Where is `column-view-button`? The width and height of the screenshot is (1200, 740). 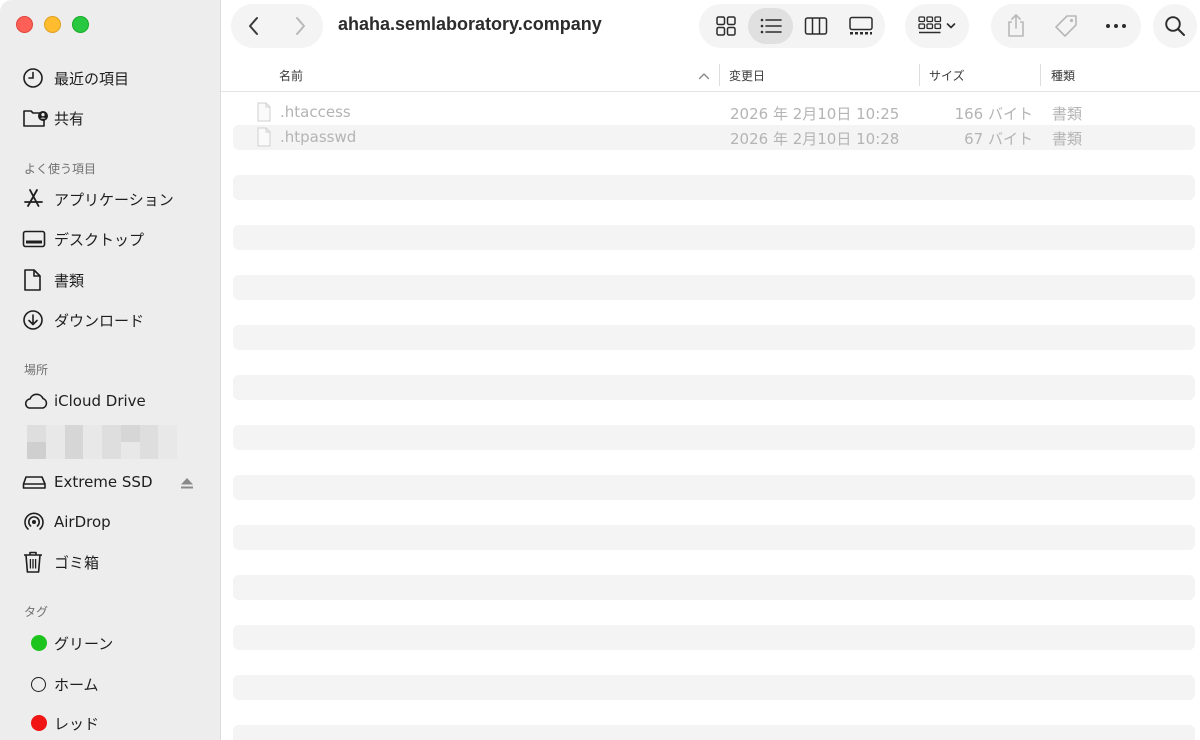 column-view-button is located at coordinates (815, 26).